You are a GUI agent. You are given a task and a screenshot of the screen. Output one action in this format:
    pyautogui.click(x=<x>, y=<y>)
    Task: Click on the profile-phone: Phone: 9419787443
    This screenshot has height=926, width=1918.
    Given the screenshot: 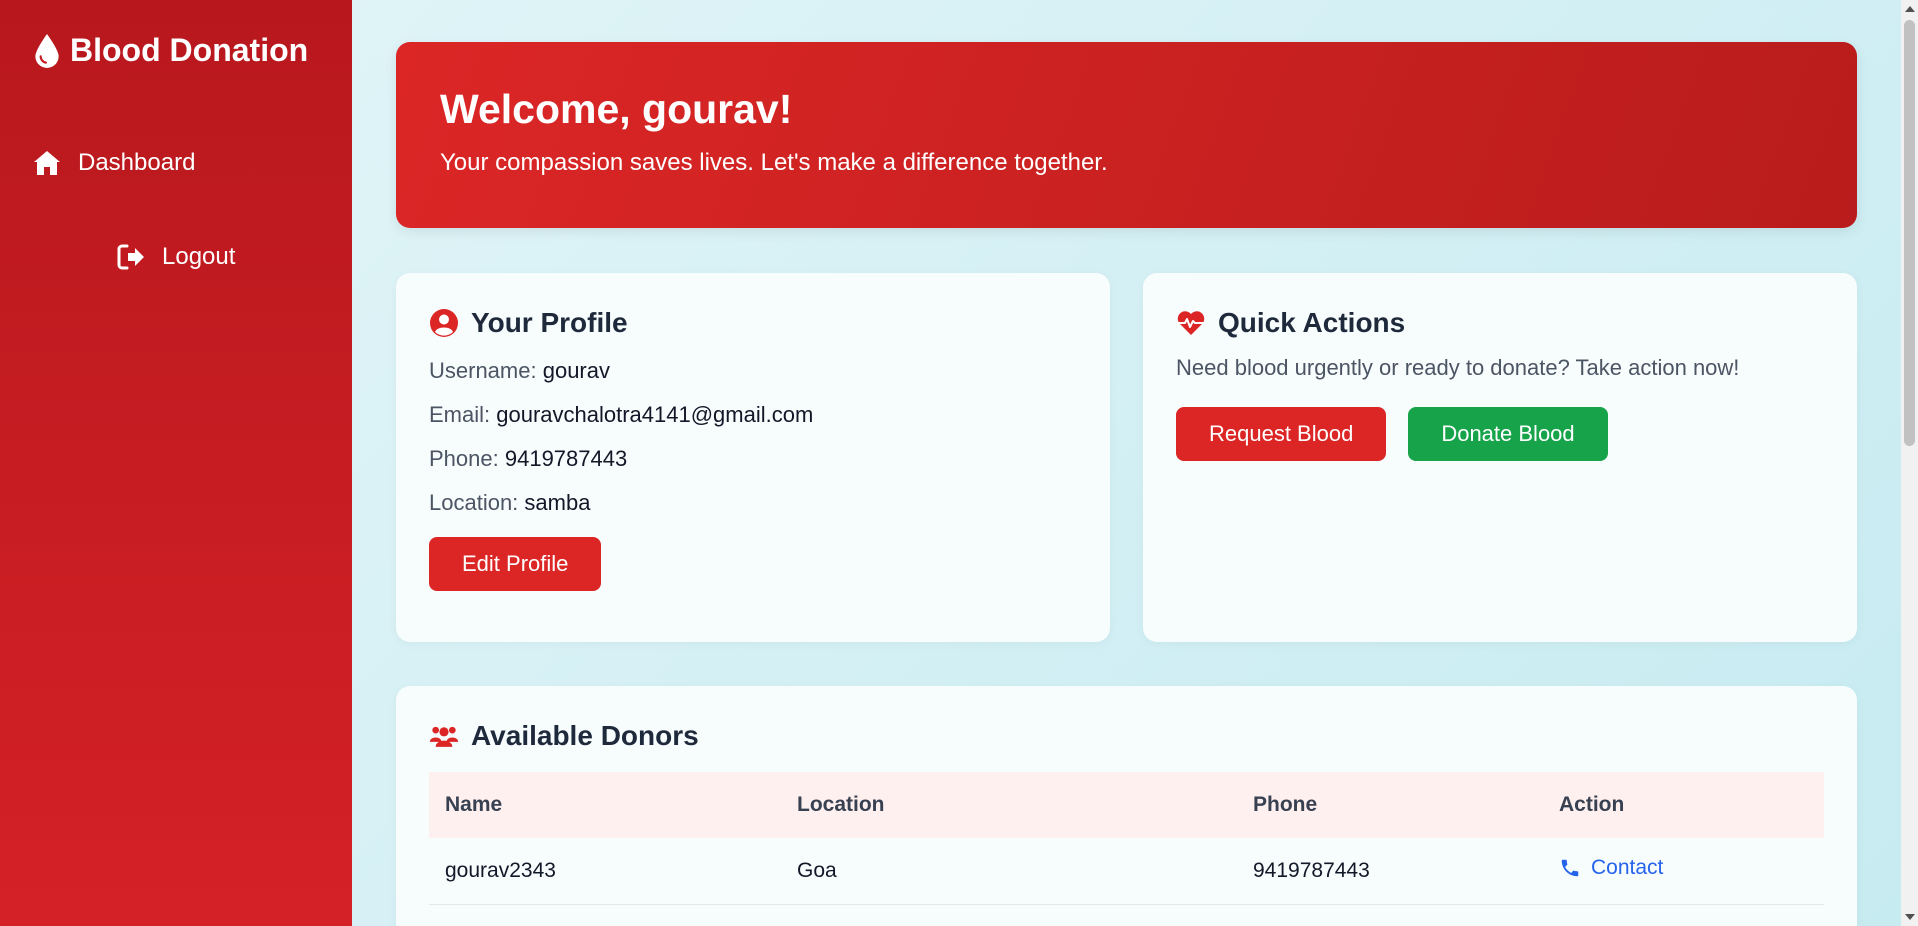 What is the action you would take?
    pyautogui.click(x=753, y=459)
    